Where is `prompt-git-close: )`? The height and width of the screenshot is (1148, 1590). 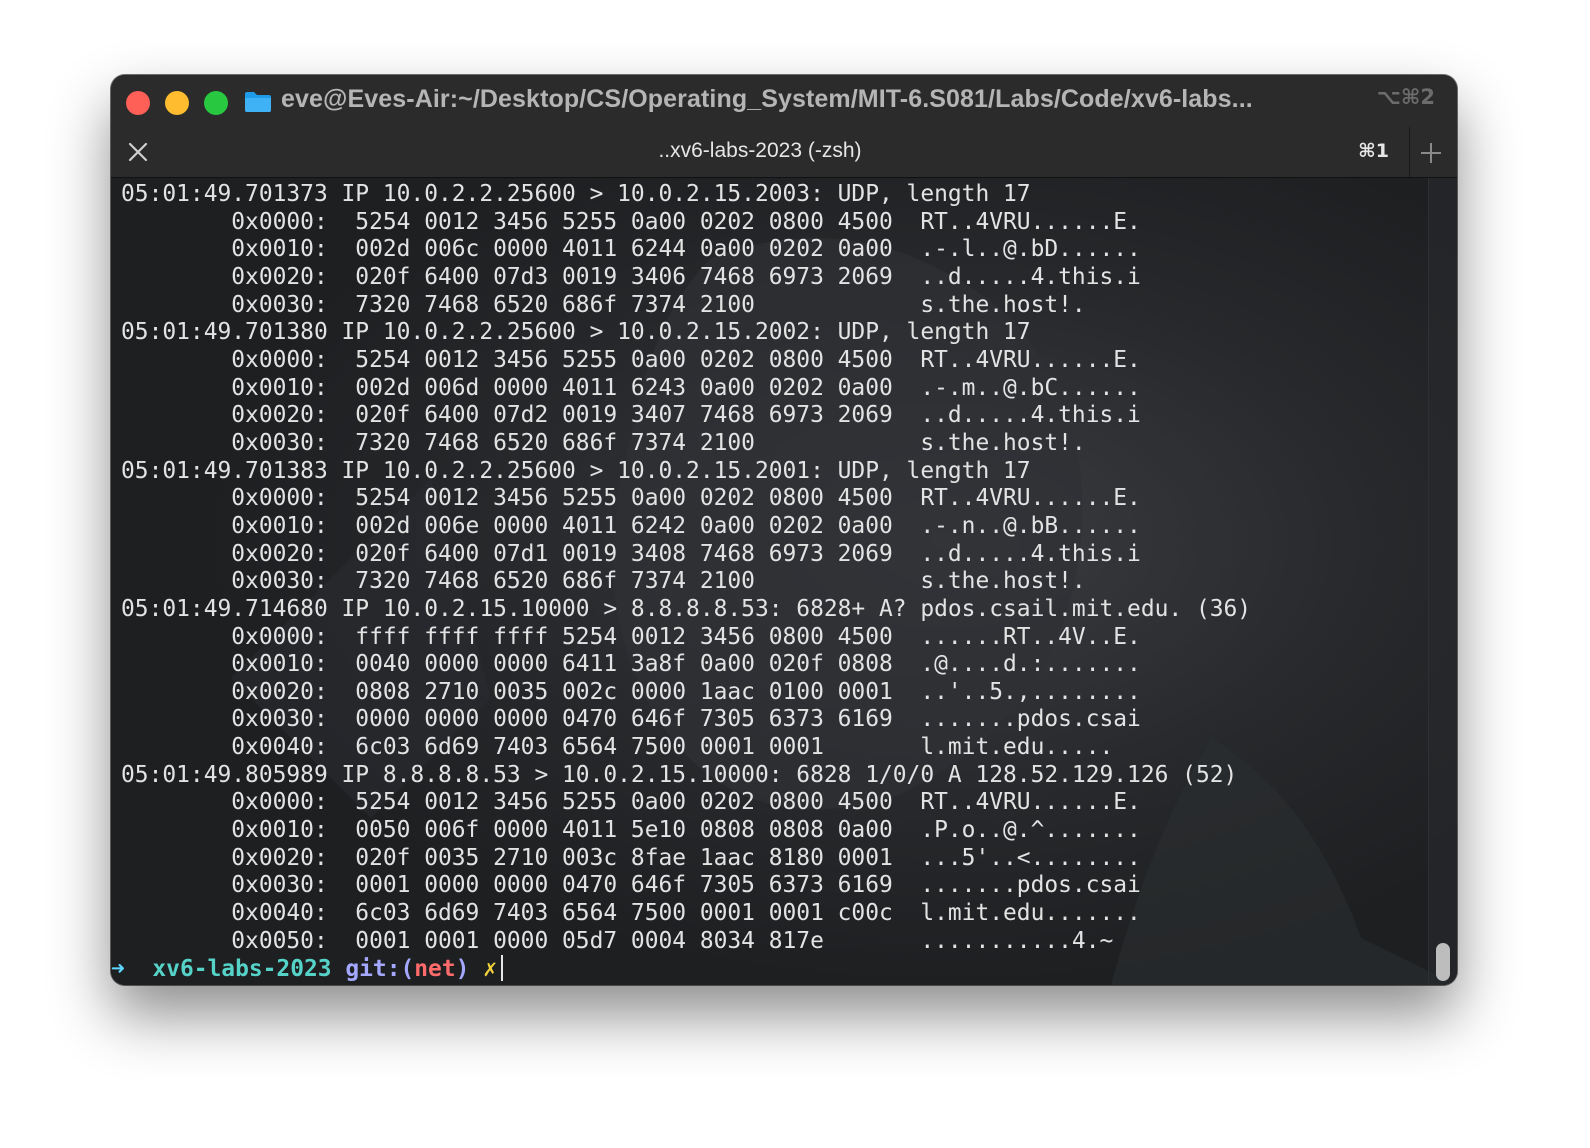
prompt-git-close: ) is located at coordinates (462, 969).